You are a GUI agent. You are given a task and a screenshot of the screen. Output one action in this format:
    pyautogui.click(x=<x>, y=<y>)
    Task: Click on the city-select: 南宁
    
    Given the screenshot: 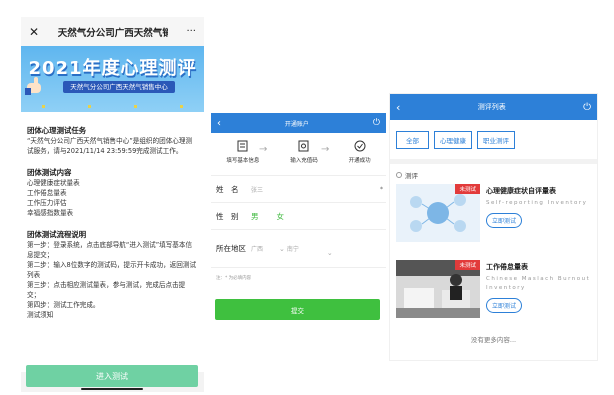 What is the action you would take?
    pyautogui.click(x=293, y=248)
    